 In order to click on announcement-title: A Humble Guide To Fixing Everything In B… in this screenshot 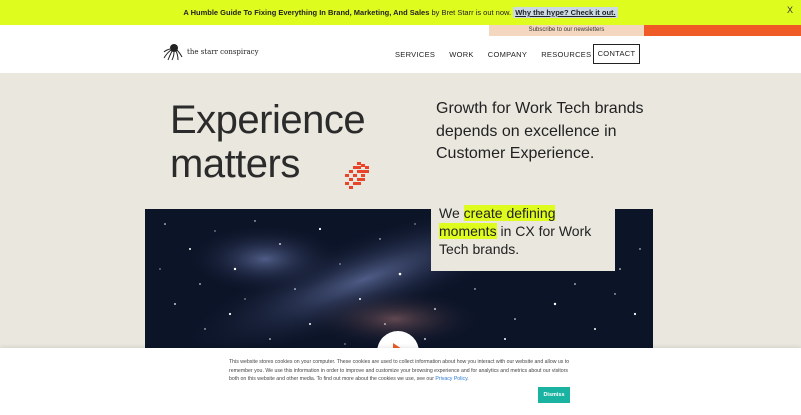, I will do `click(306, 12)`.